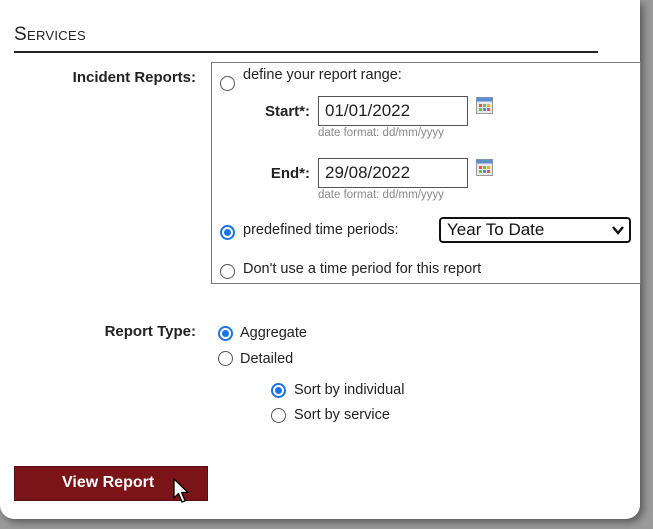 The image size is (653, 529). What do you see at coordinates (225, 358) in the screenshot?
I see `detailed-radio` at bounding box center [225, 358].